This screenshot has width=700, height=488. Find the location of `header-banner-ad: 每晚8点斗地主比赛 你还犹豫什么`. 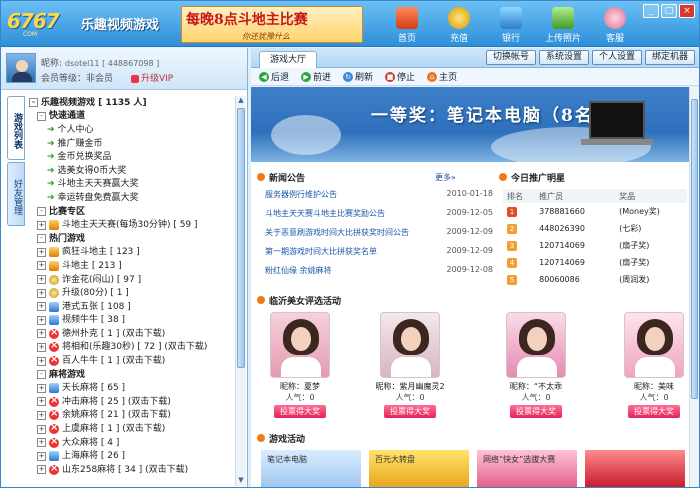

header-banner-ad: 每晚8点斗地主比赛 你还犹豫什么 is located at coordinates (272, 24).